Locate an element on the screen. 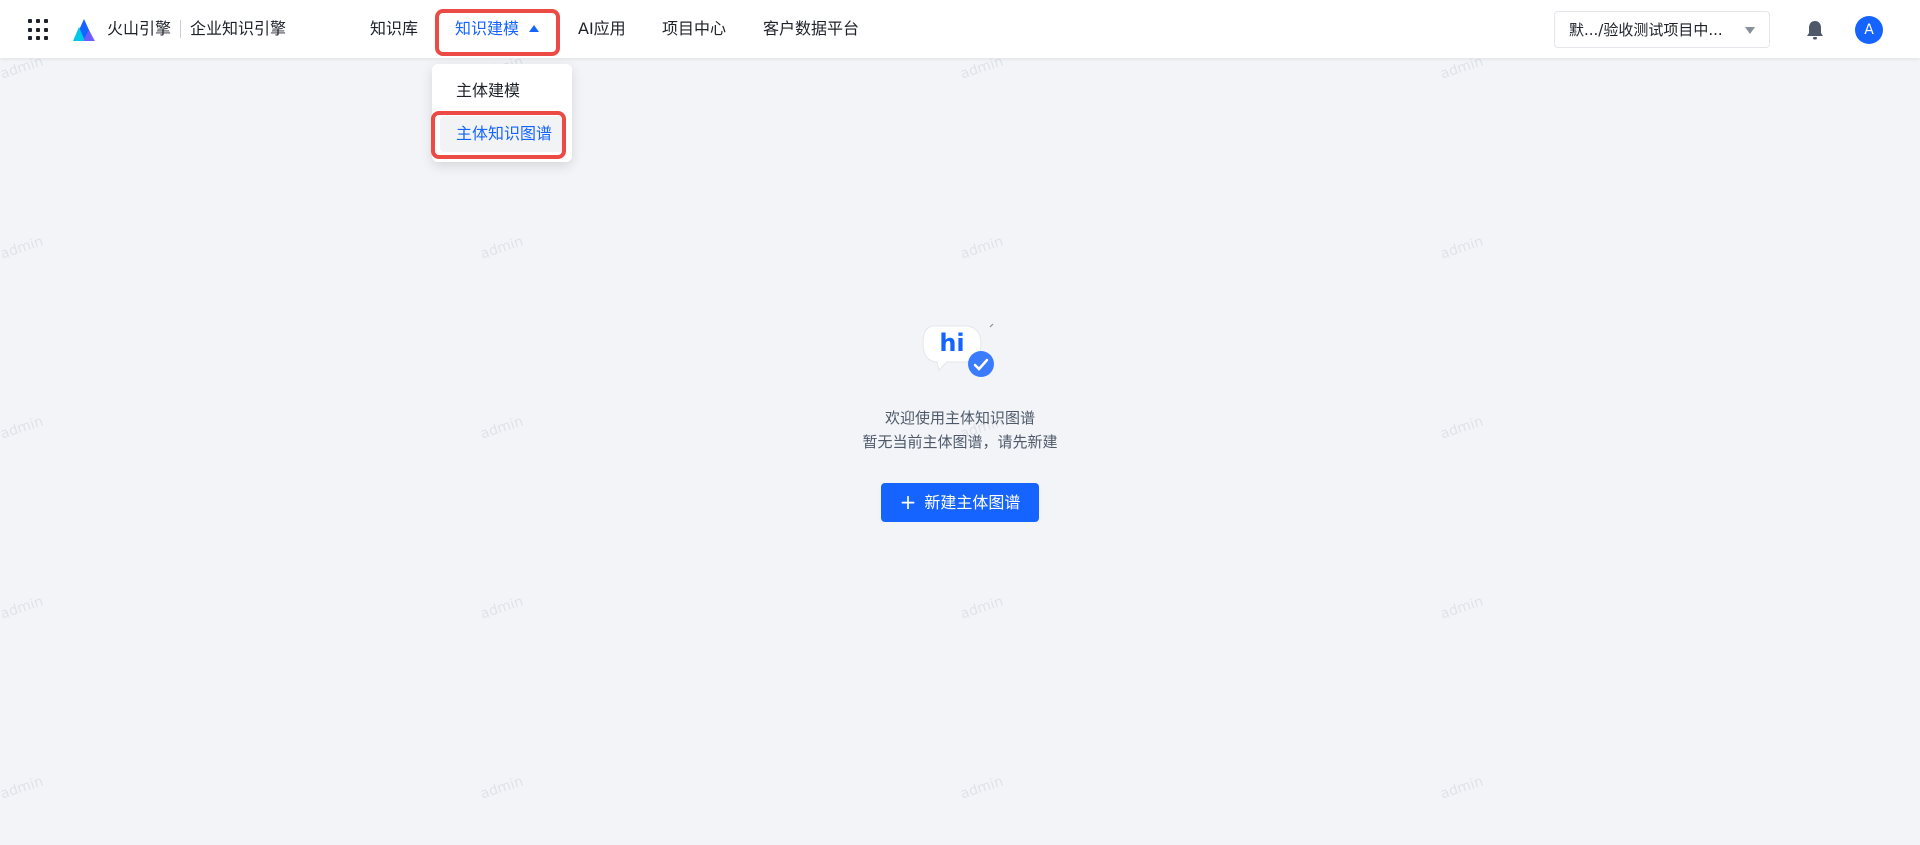 This screenshot has width=1920, height=845. chevron-down-icon is located at coordinates (1750, 30).